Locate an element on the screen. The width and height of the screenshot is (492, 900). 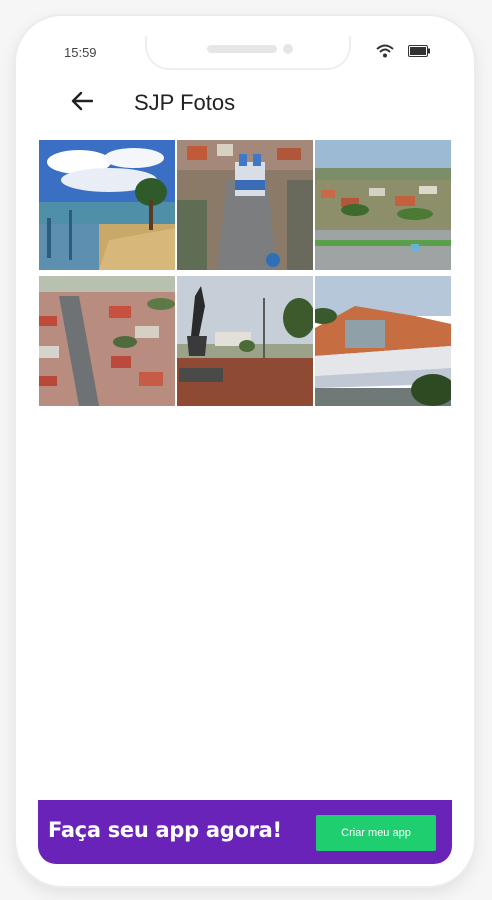
photo-dam-spillway is located at coordinates (383, 341).